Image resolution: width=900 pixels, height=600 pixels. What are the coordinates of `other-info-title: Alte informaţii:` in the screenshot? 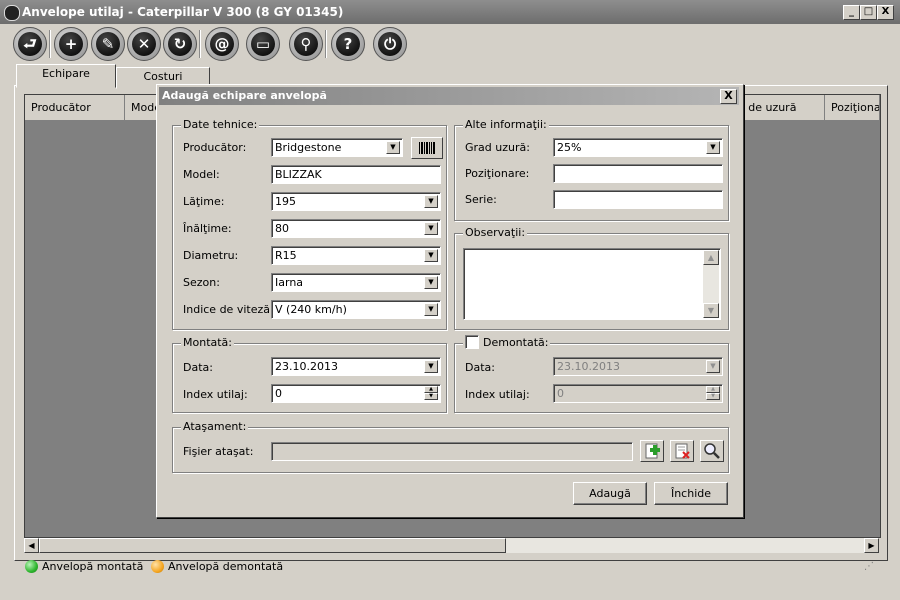 It's located at (506, 124).